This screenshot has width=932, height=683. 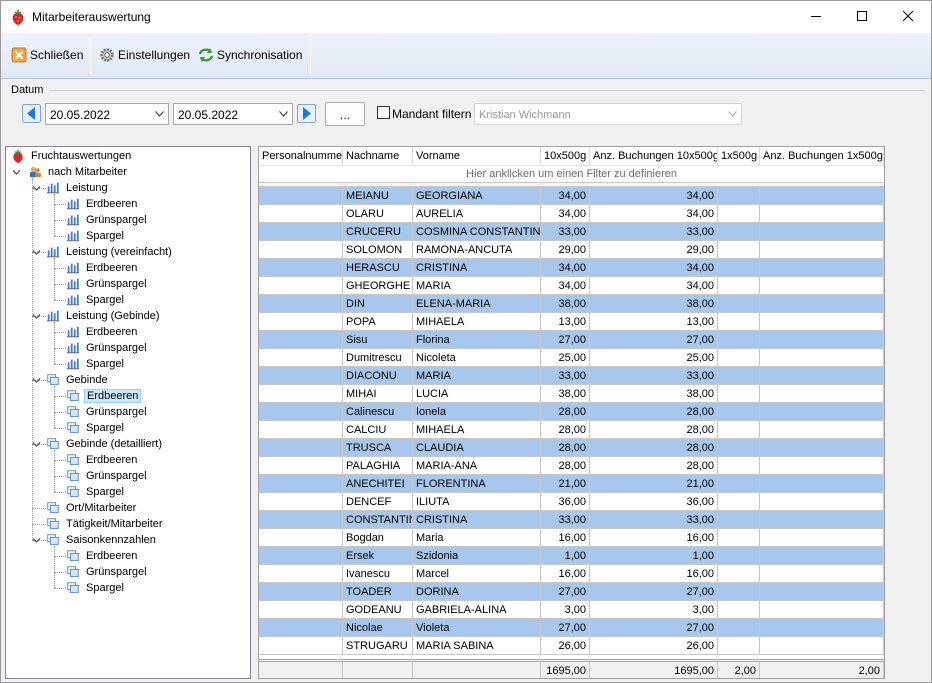 I want to click on tree-leaf-4-2: Spargel, so click(x=96, y=492).